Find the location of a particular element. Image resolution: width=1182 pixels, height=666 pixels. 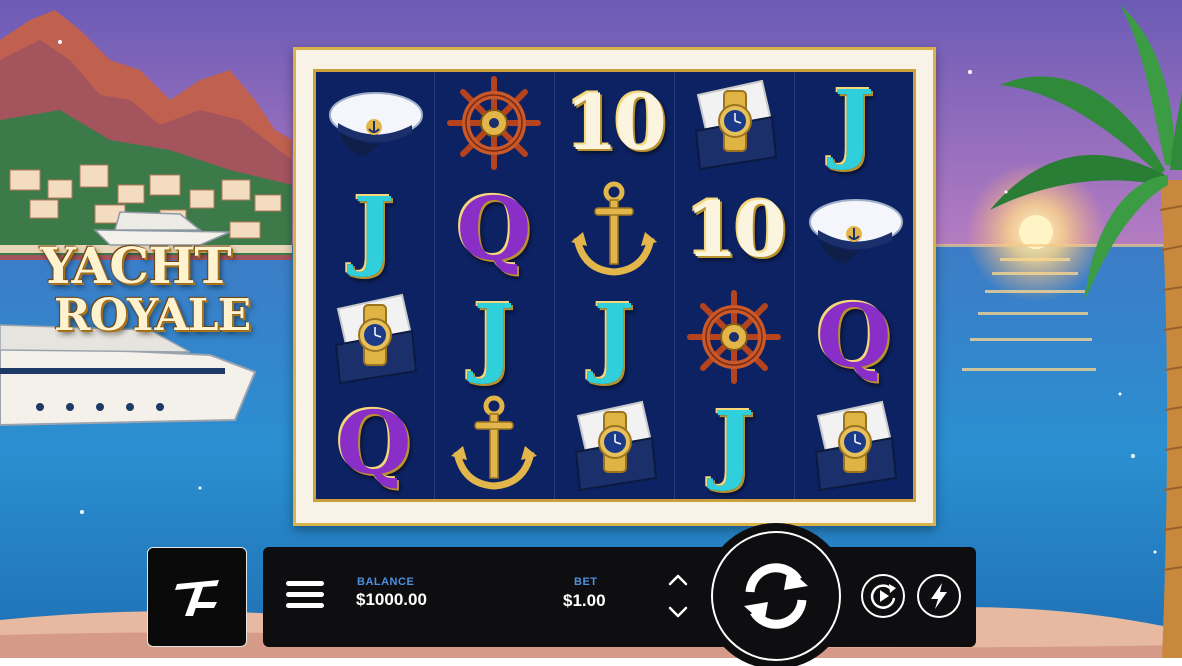

bet-increase-button is located at coordinates (678, 580).